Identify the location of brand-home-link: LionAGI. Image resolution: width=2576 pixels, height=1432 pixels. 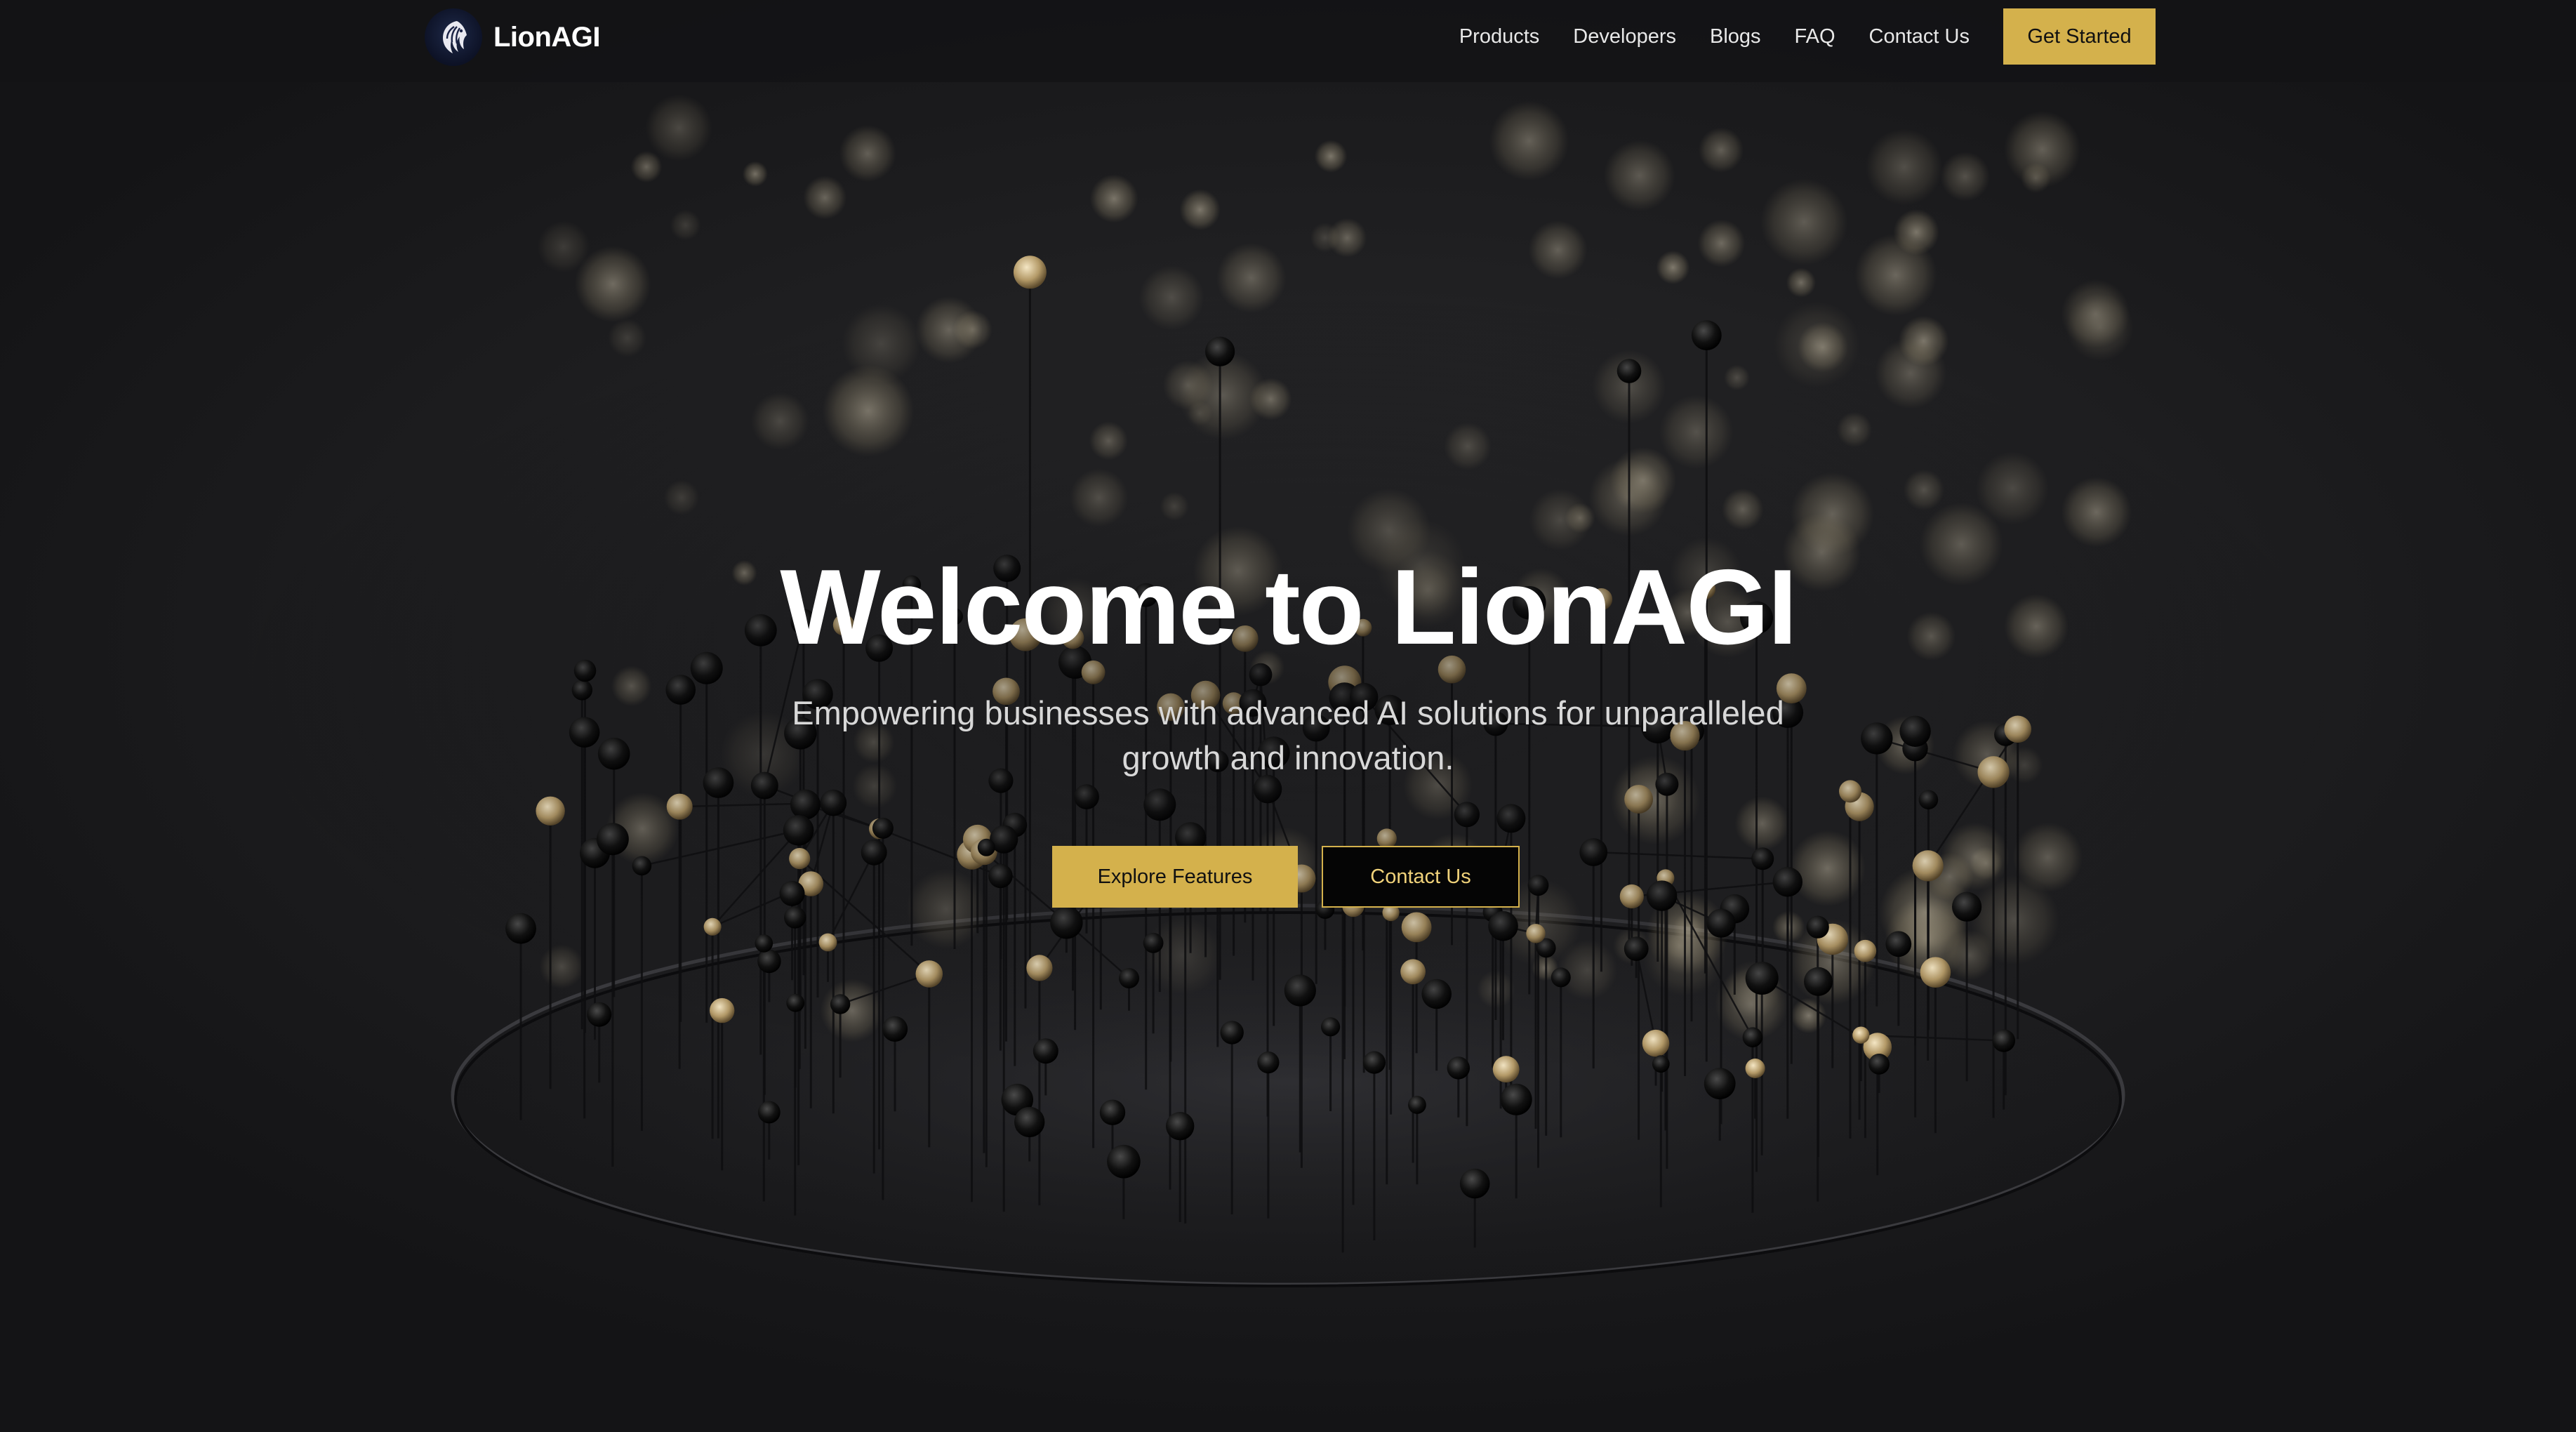
(513, 37).